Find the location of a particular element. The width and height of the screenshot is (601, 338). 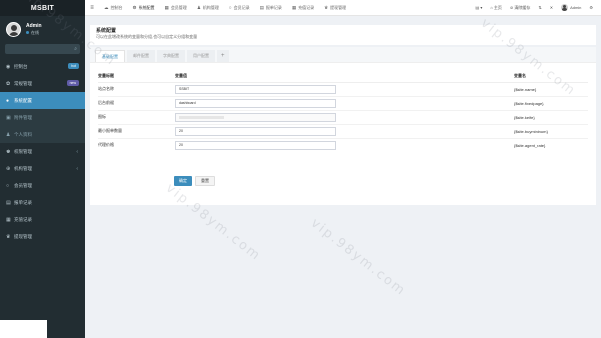

sidebar-item-members: ○ 会员管理 is located at coordinates (42, 185).